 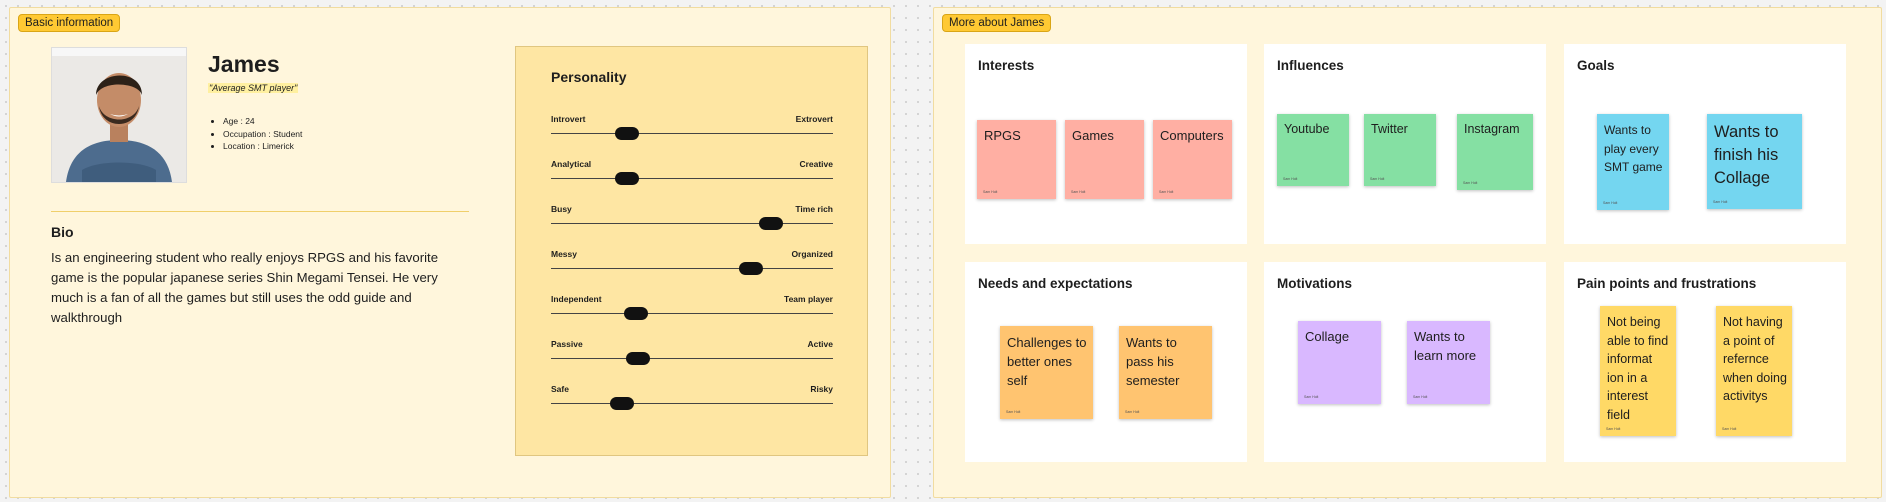 I want to click on persona-tagline: "Average SMT player", so click(x=253, y=88).